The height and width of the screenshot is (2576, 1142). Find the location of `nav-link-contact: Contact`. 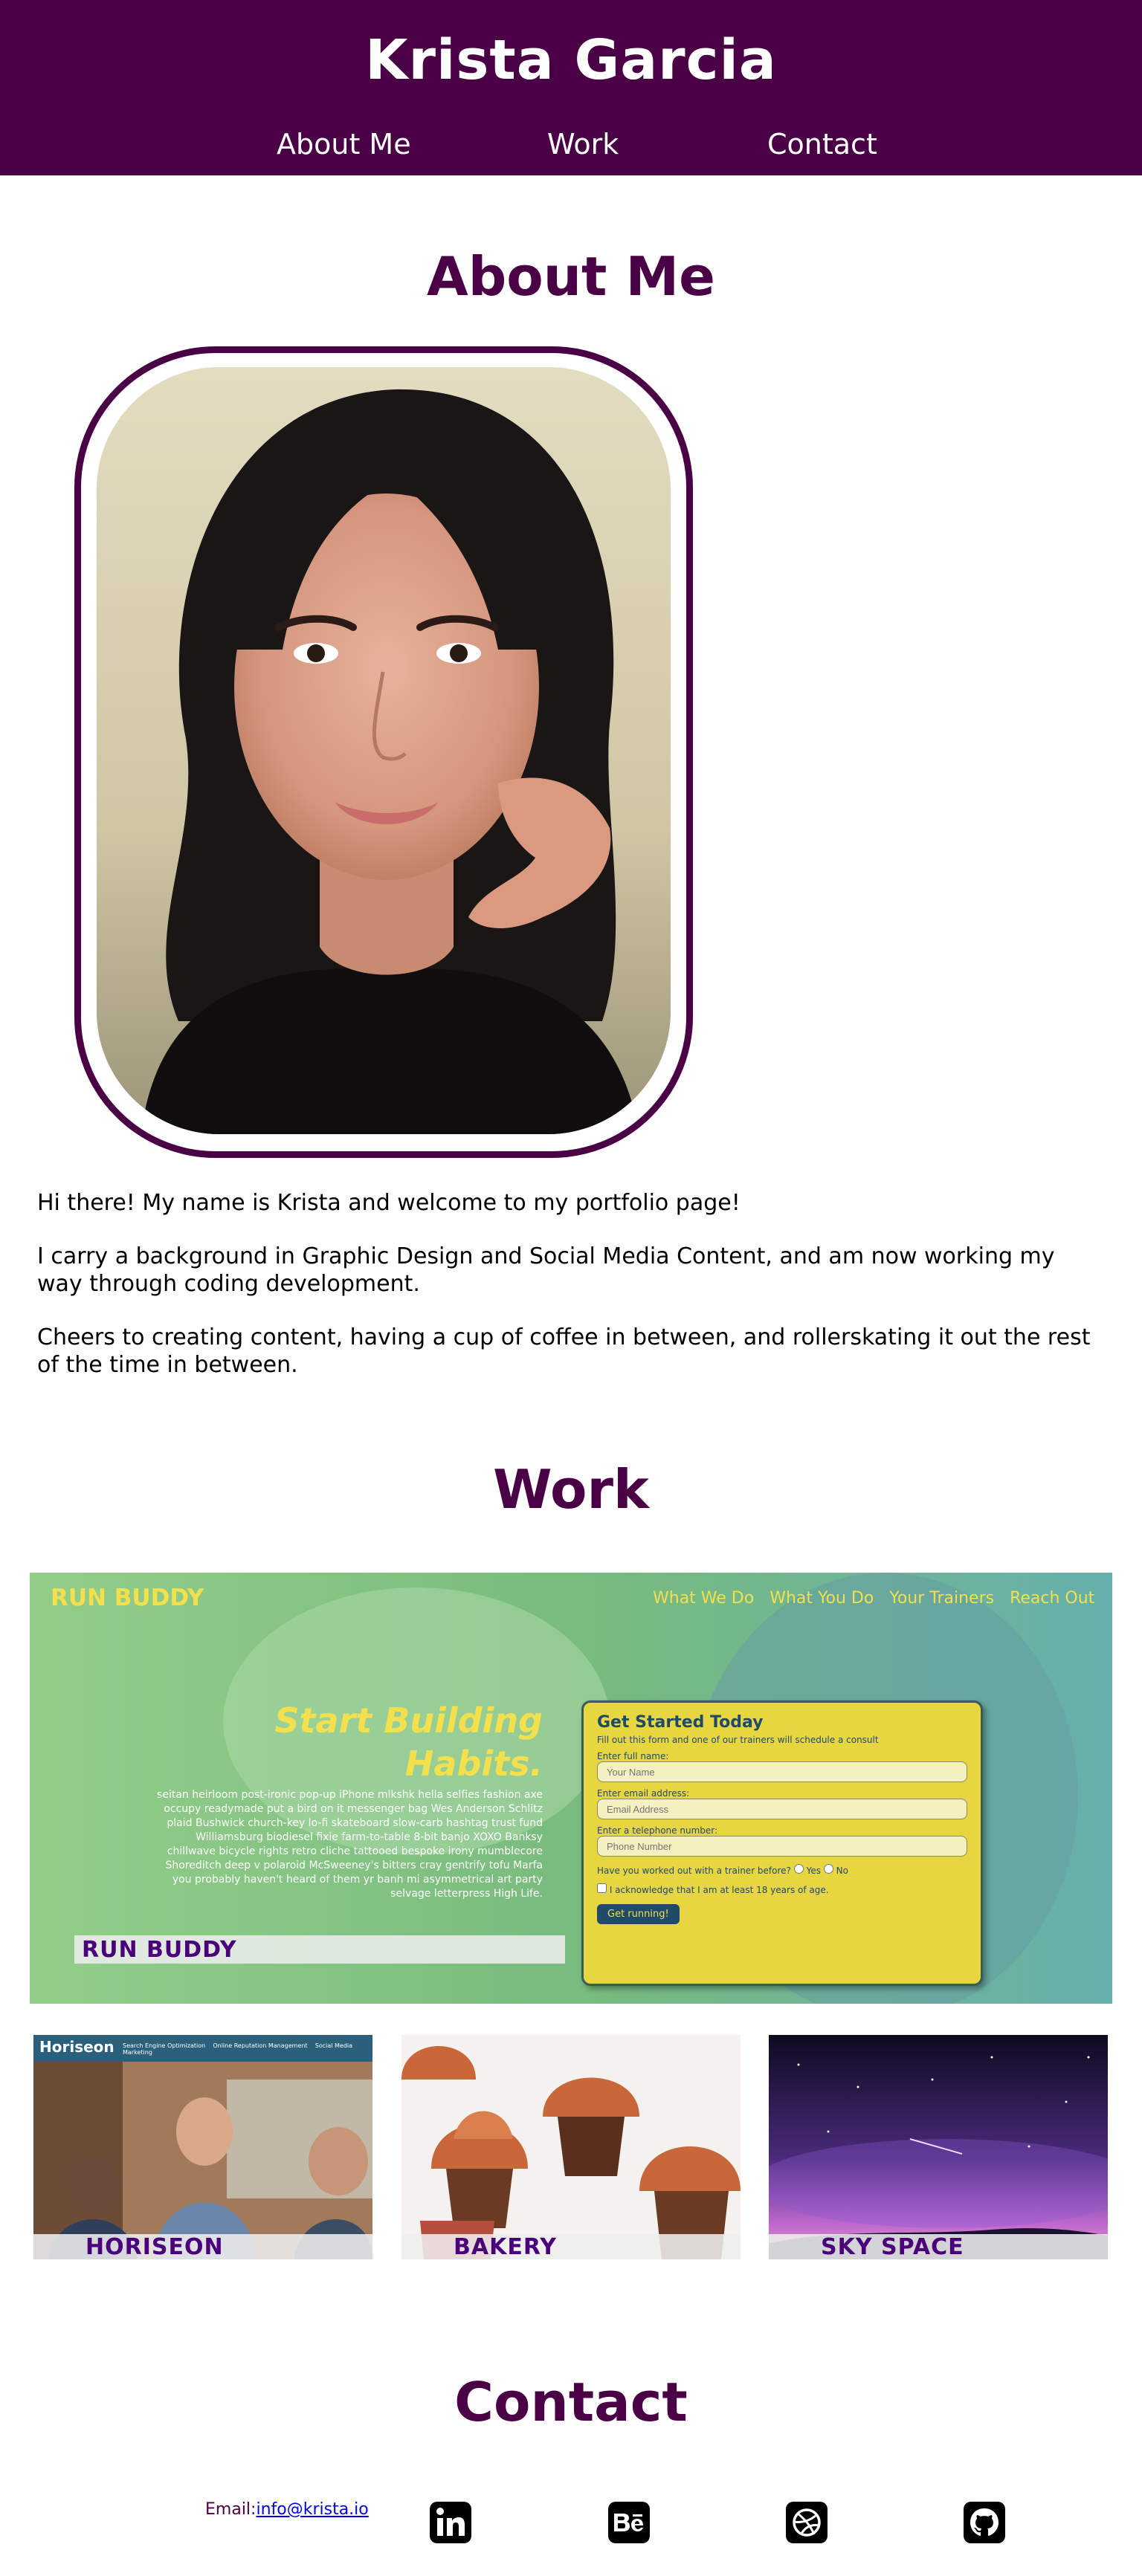

nav-link-contact: Contact is located at coordinates (822, 144).